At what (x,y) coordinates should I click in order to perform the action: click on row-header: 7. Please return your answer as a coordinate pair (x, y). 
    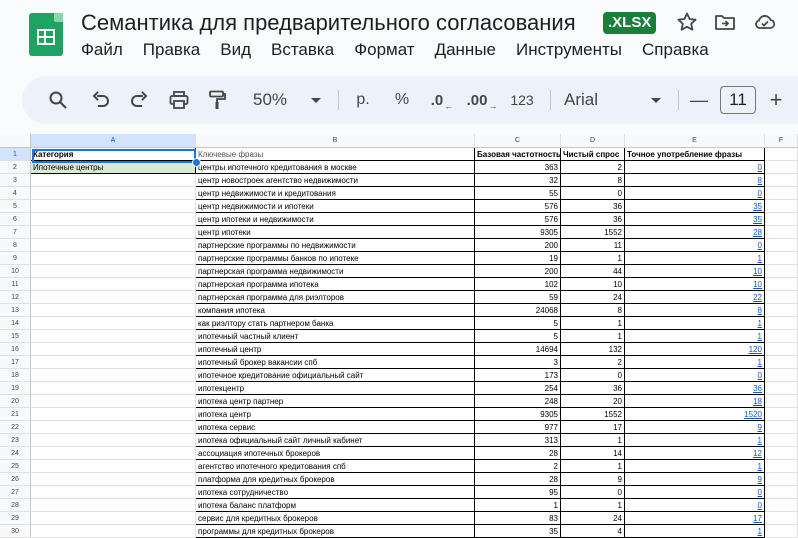
    Looking at the image, I should click on (15, 232).